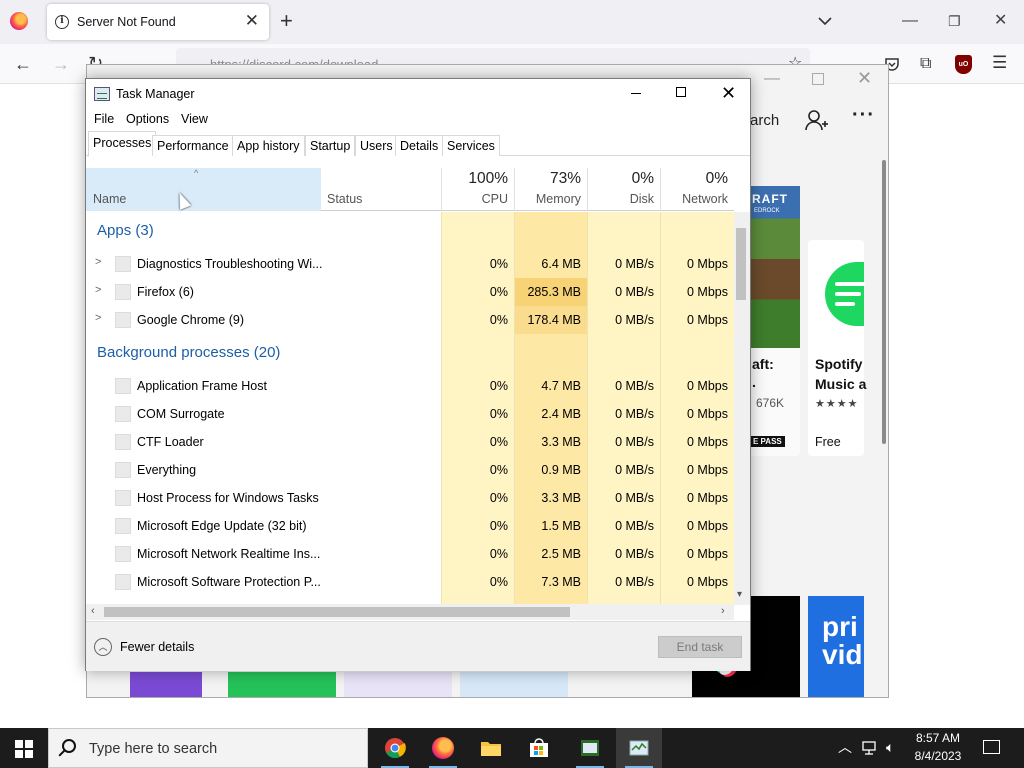 Image resolution: width=1024 pixels, height=768 pixels. What do you see at coordinates (410, 442) in the screenshot?
I see `table-row: CTF Loader 0% 3.3 MB 0 MB/s 0 Mbps` at bounding box center [410, 442].